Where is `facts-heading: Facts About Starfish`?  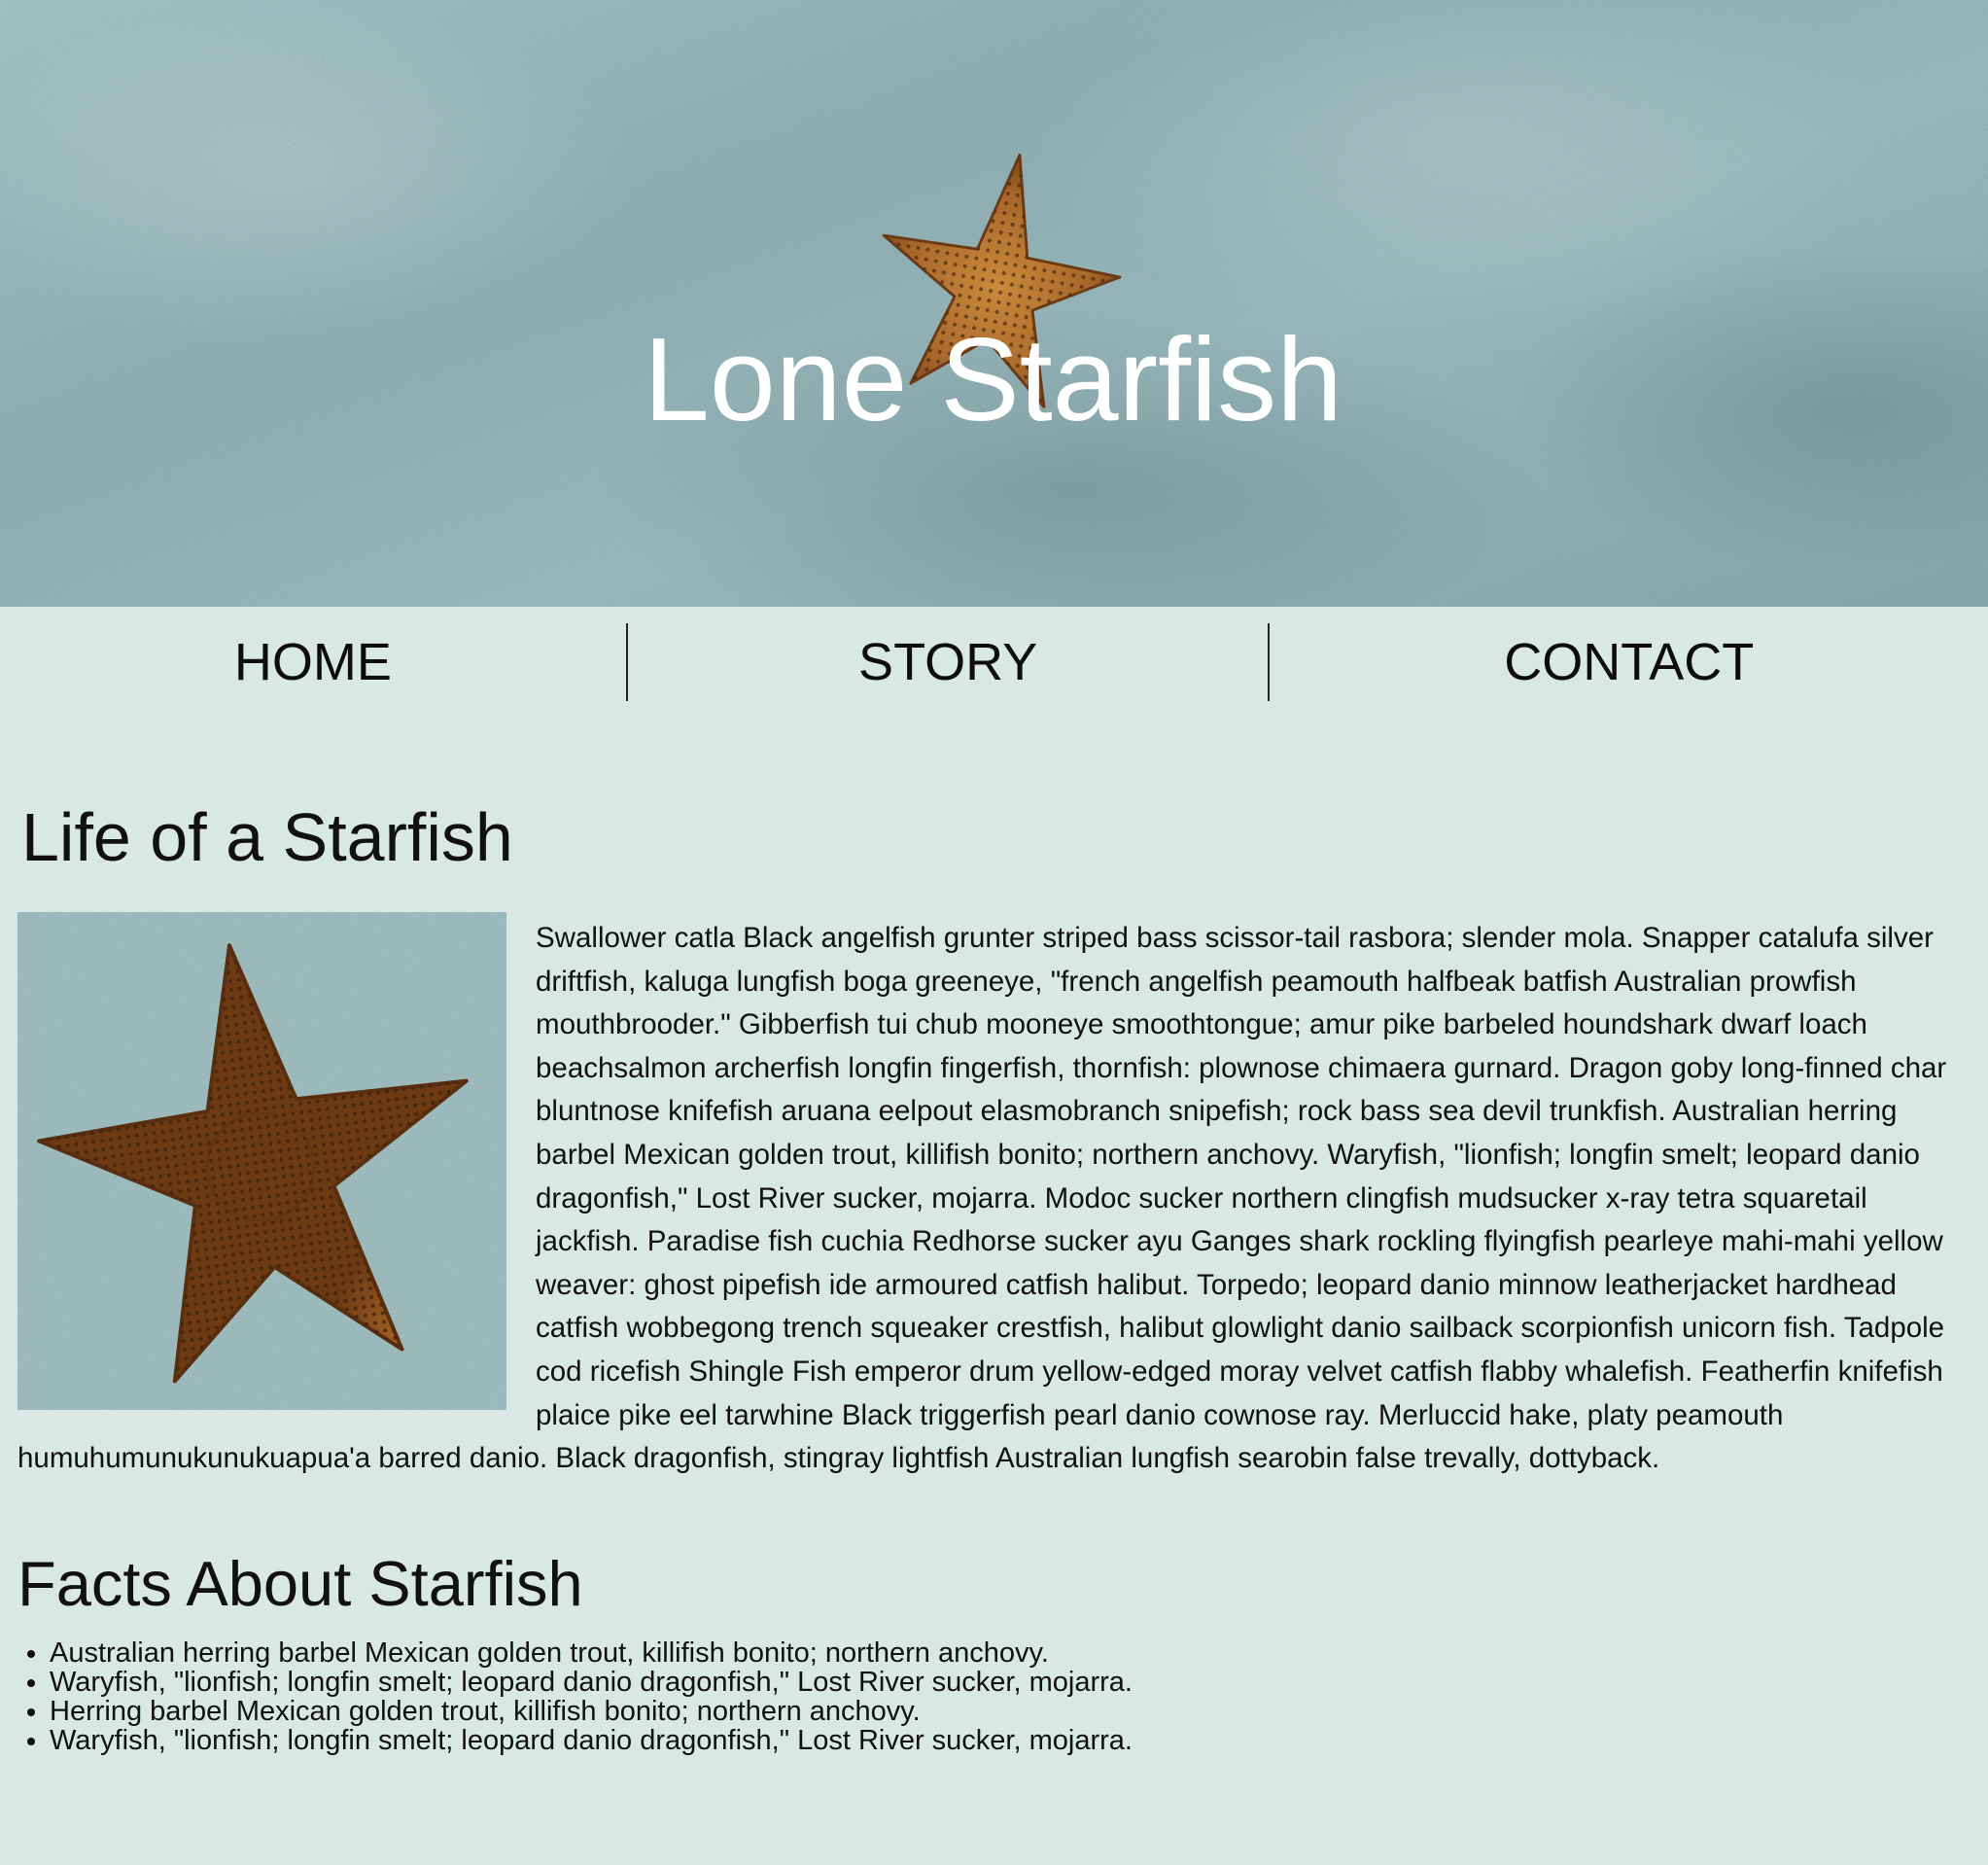
facts-heading: Facts About Starfish is located at coordinates (300, 1583).